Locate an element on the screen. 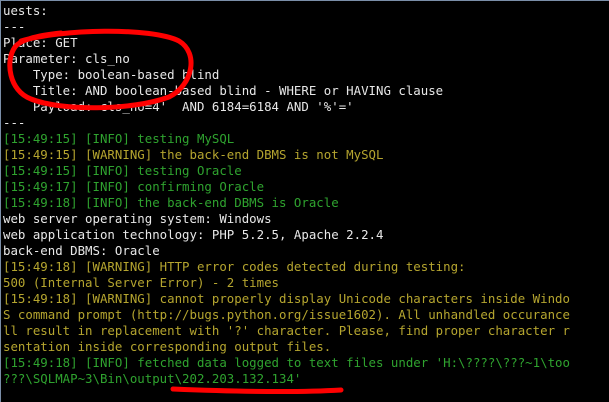 Image resolution: width=609 pixels, height=402 pixels. console-line: Type: boolean-based blind is located at coordinates (111, 74).